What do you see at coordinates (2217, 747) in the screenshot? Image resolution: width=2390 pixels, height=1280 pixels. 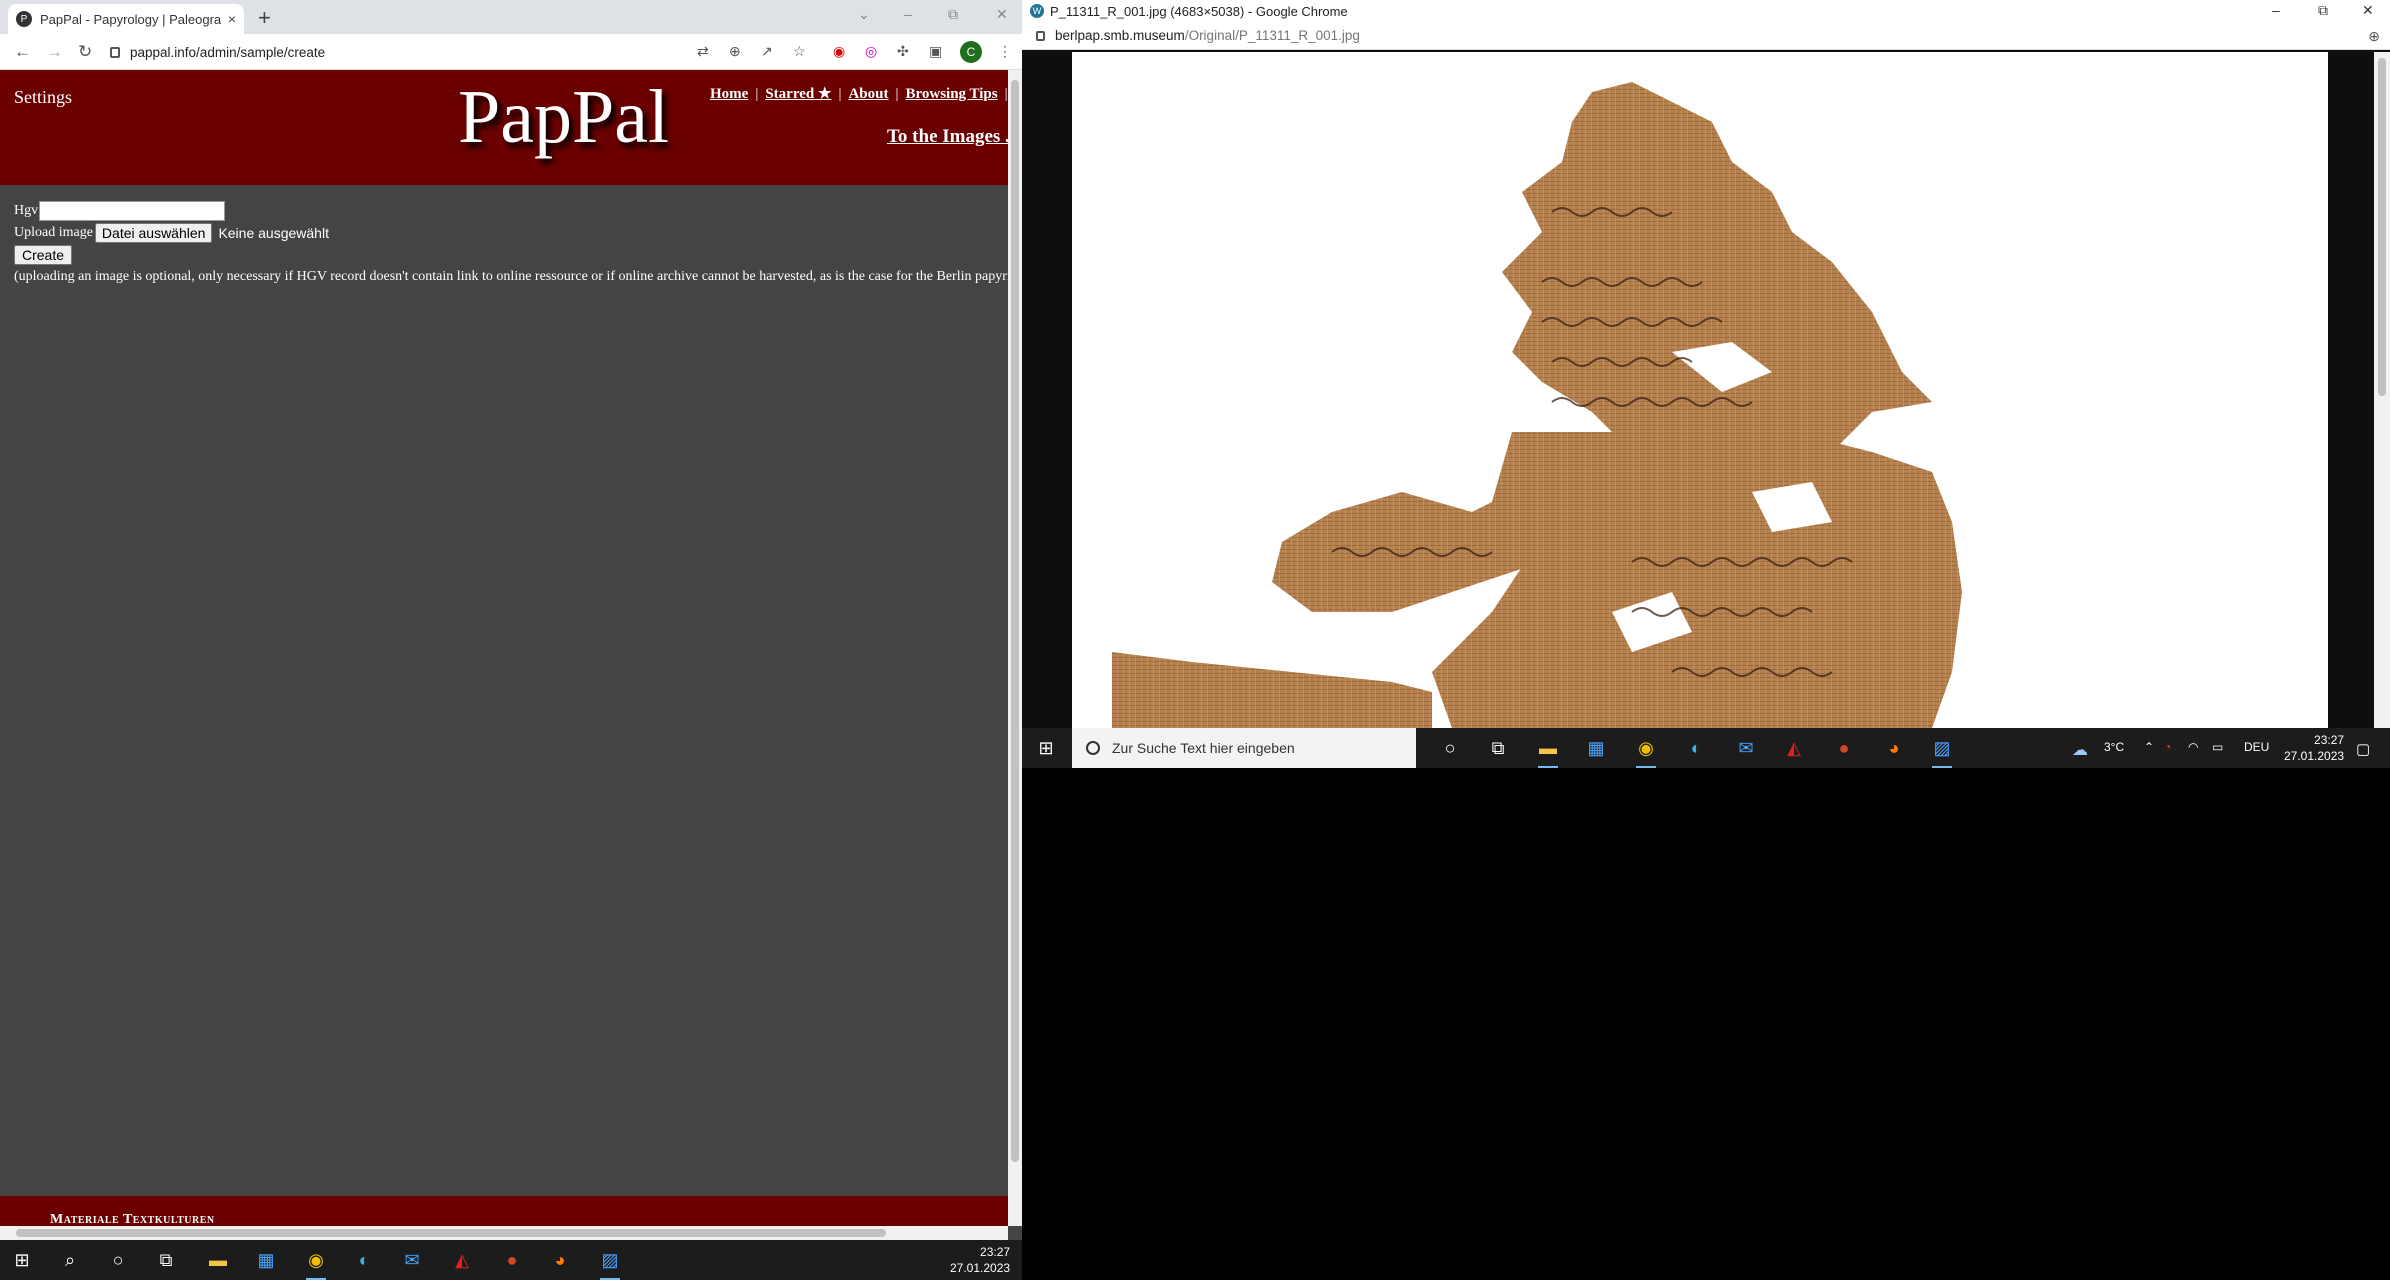 I see `tray-battery-icon: ▭` at bounding box center [2217, 747].